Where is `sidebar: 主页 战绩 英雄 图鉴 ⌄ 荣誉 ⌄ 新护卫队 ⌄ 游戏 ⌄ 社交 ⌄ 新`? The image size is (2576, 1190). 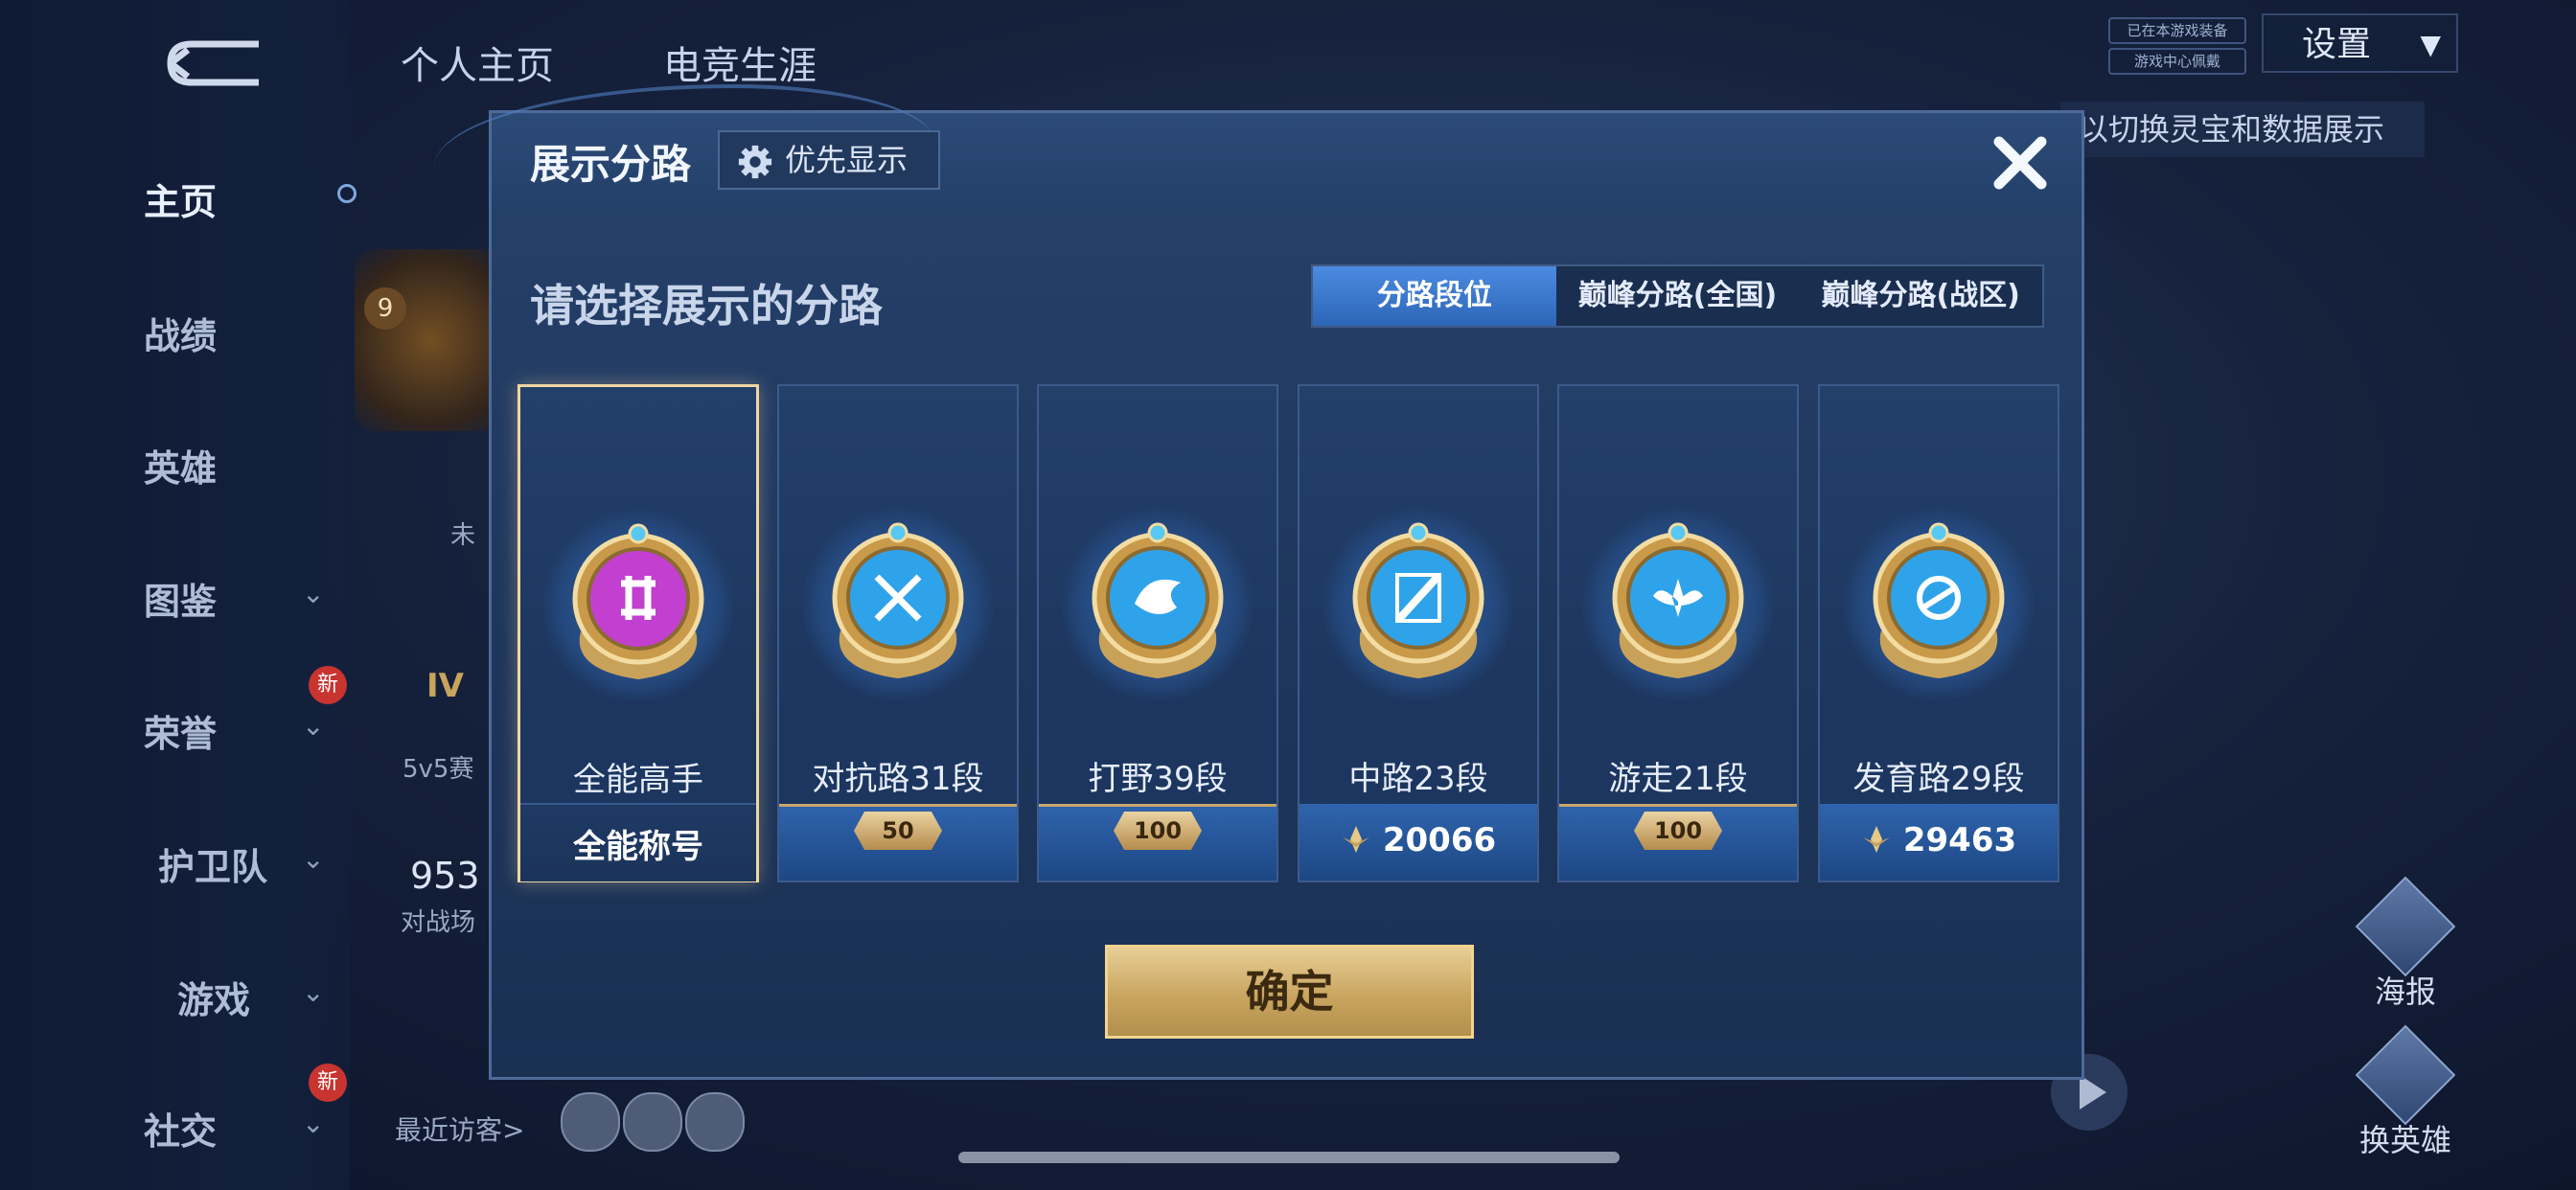 sidebar: 主页 战绩 英雄 图鉴 ⌄ 荣誉 ⌄ 新护卫队 ⌄ 游戏 ⌄ 社交 ⌄ 新 is located at coordinates (178, 595).